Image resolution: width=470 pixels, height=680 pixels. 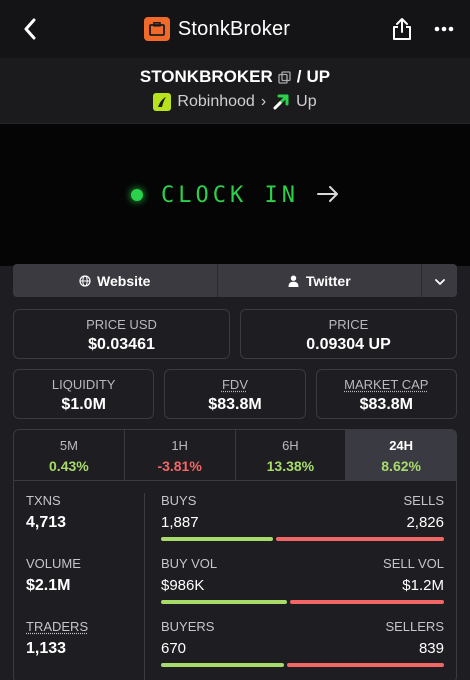 I want to click on tab-change: 13.38%, so click(x=290, y=466).